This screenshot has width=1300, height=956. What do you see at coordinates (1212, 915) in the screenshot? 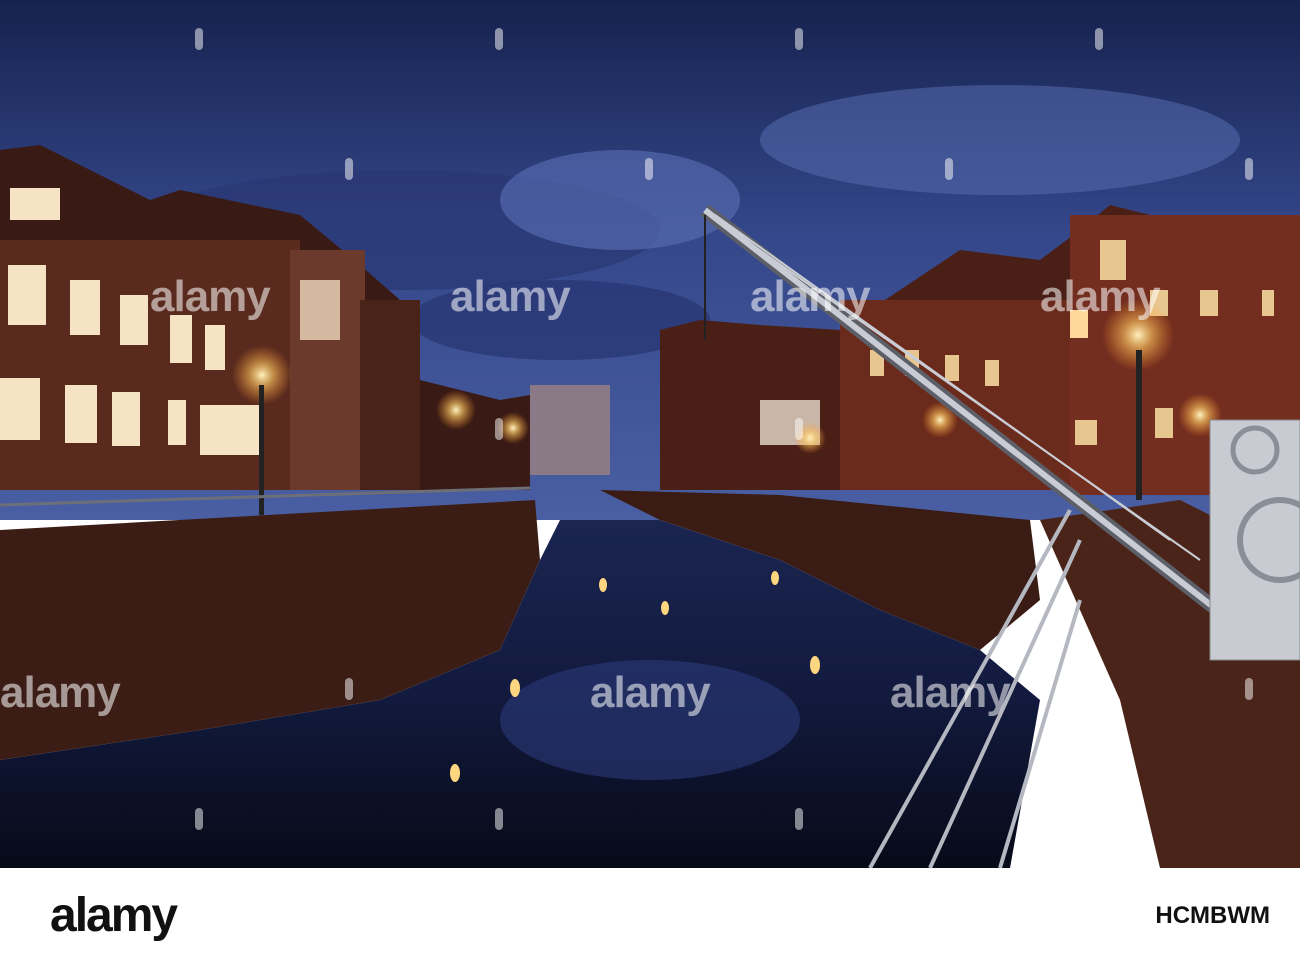
I see `image-id-label: HCMBWM` at bounding box center [1212, 915].